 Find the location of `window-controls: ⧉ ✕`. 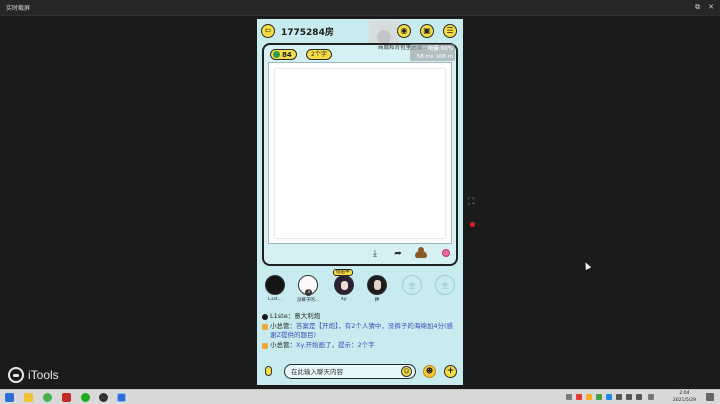

window-controls: ⧉ ✕ is located at coordinates (704, 7).